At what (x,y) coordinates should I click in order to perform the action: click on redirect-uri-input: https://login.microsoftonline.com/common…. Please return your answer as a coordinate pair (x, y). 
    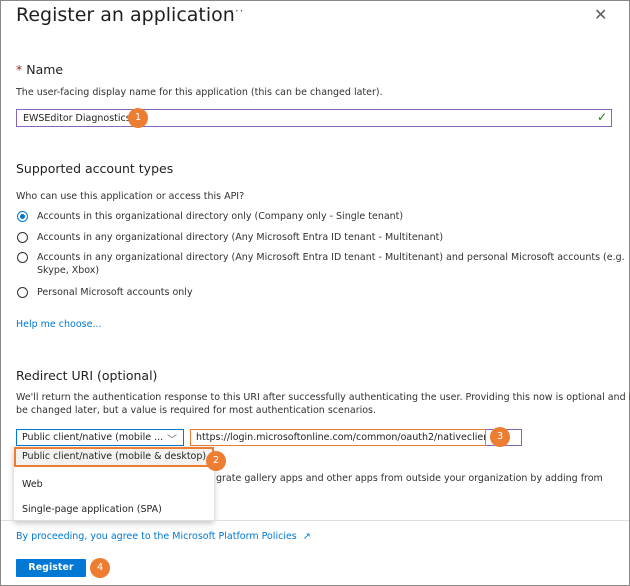
    Looking at the image, I should click on (338, 437).